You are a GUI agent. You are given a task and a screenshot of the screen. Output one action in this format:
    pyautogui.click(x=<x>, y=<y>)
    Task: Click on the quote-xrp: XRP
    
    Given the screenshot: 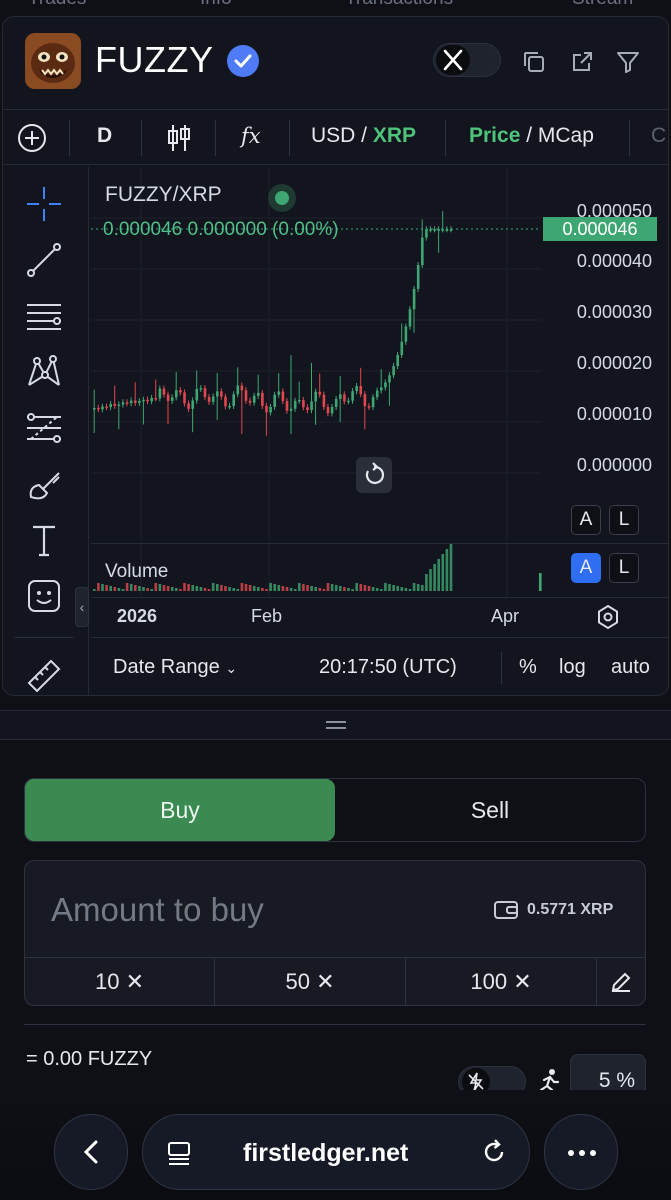 What is the action you would take?
    pyautogui.click(x=394, y=135)
    